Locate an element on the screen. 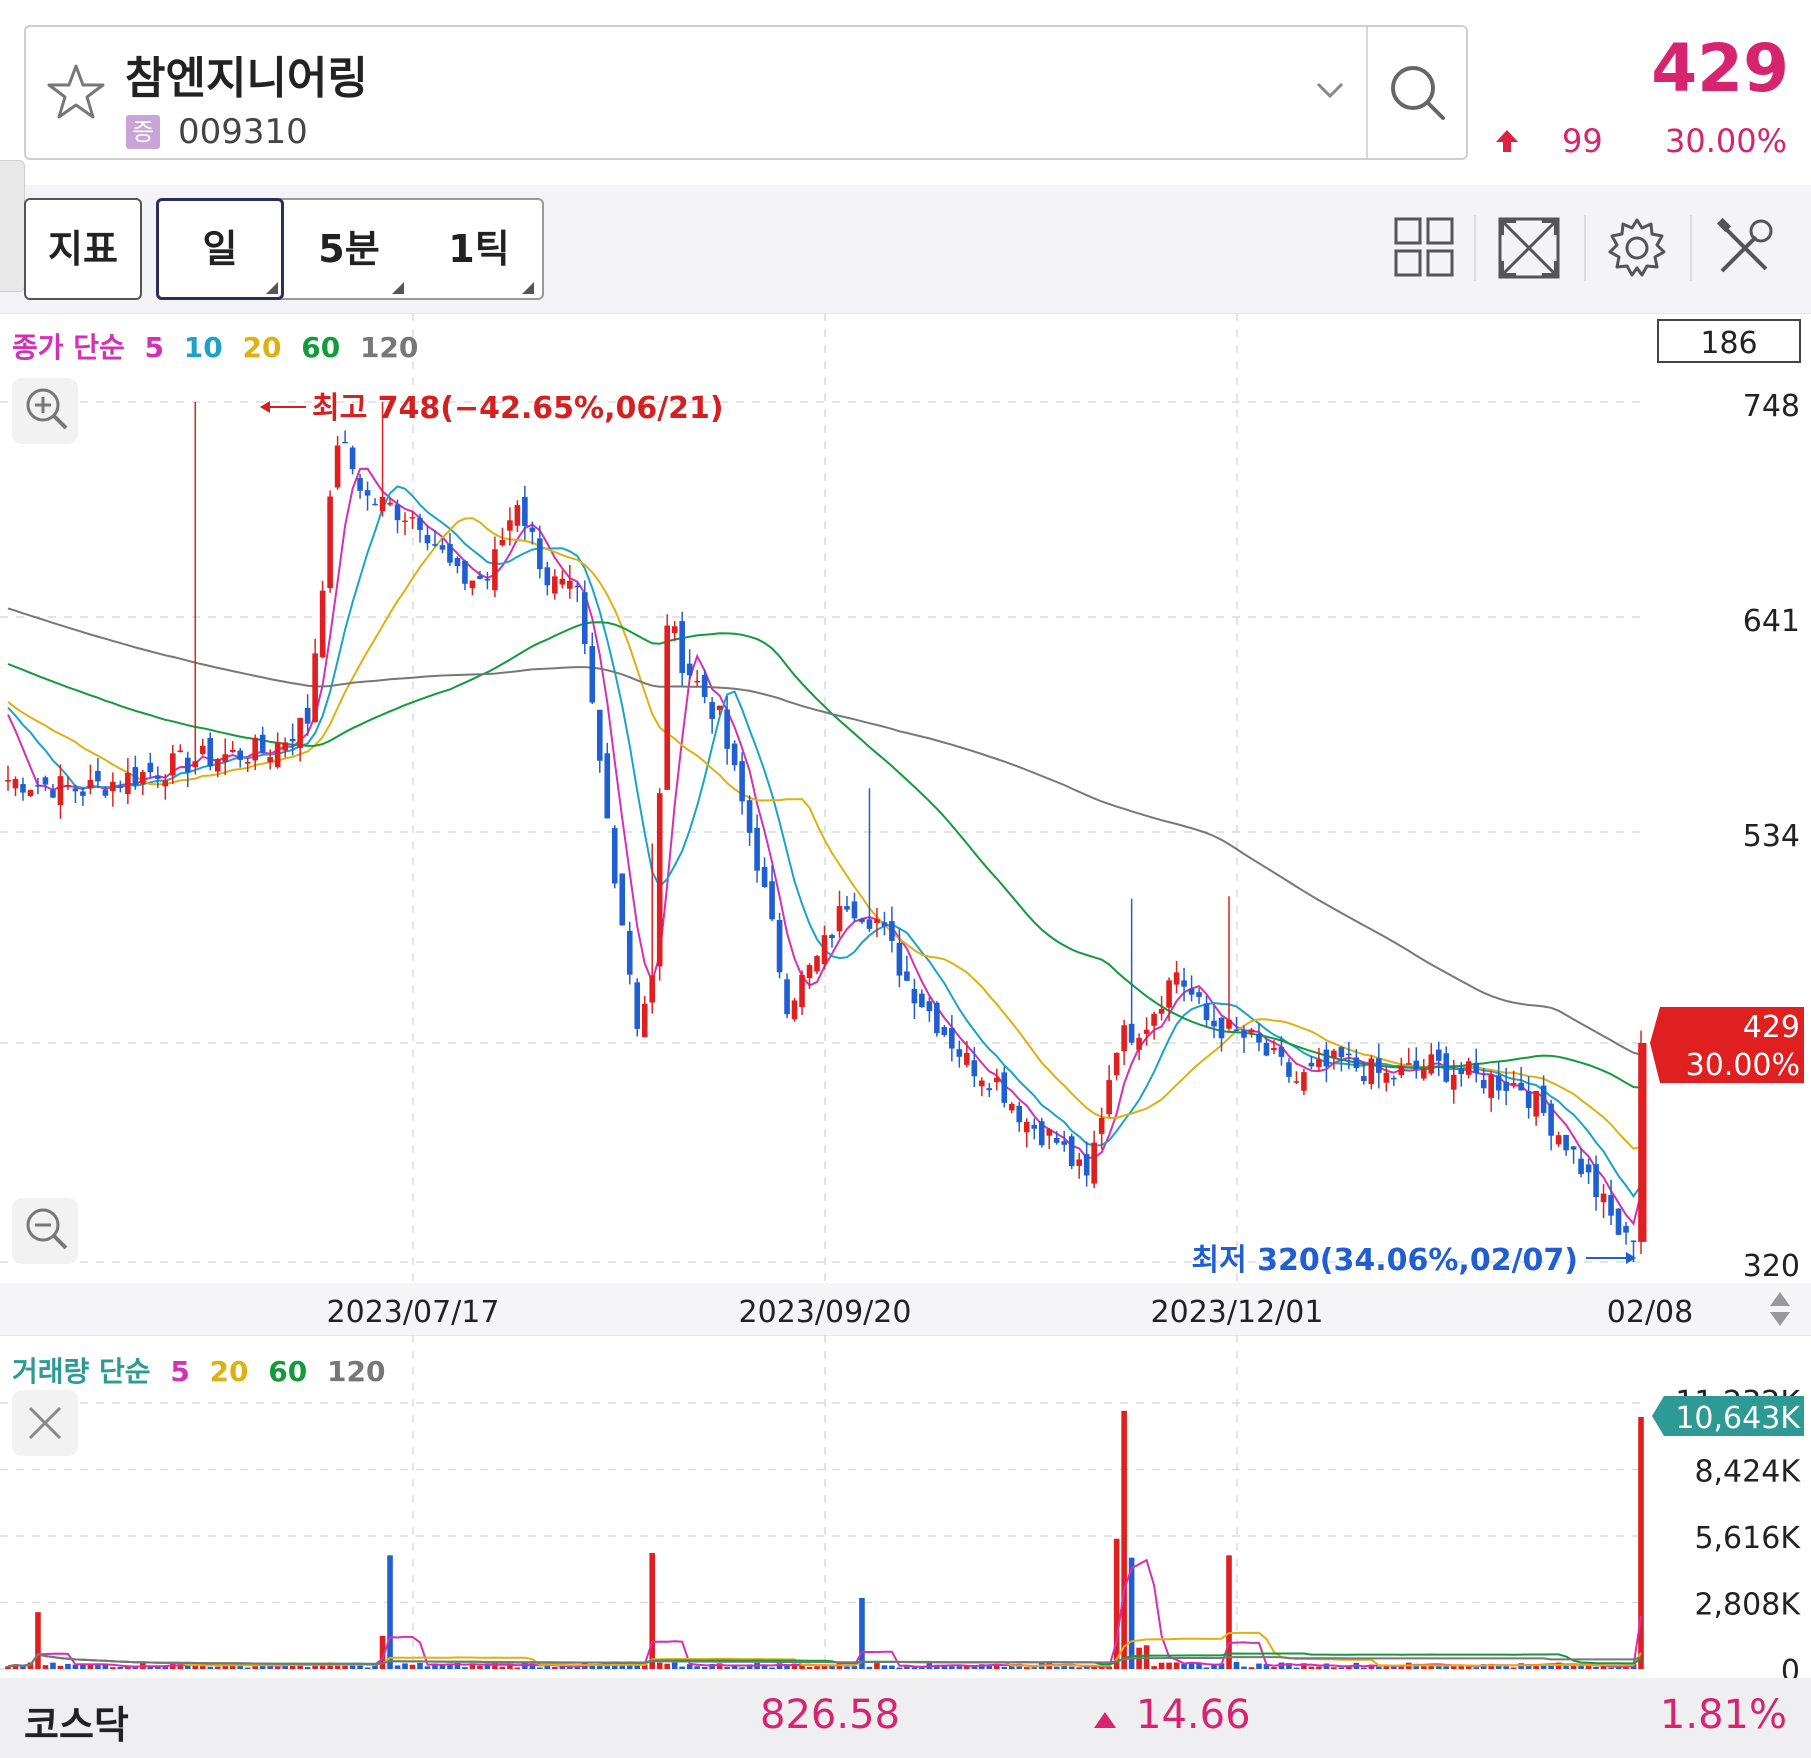 The image size is (1811, 1758). search-icon is located at coordinates (1417, 93).